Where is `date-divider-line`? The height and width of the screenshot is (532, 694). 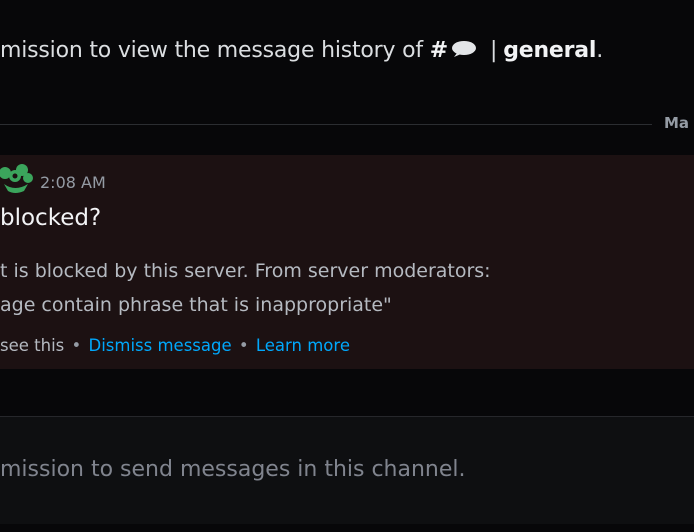 date-divider-line is located at coordinates (326, 124).